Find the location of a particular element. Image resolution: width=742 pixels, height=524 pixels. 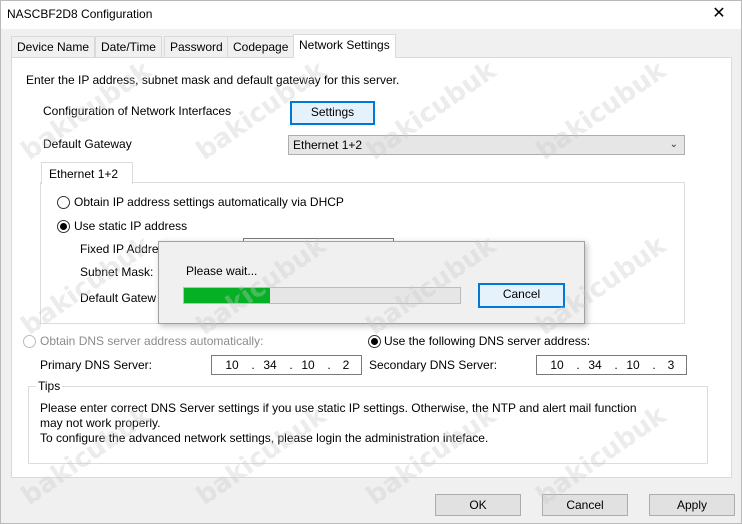

ethernet-subtab: Ethernet 1+2 is located at coordinates (87, 173).